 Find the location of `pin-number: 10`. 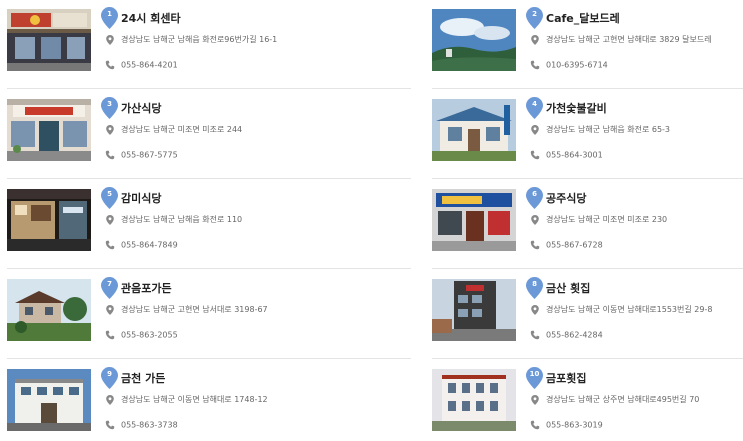

pin-number: 10 is located at coordinates (534, 374).